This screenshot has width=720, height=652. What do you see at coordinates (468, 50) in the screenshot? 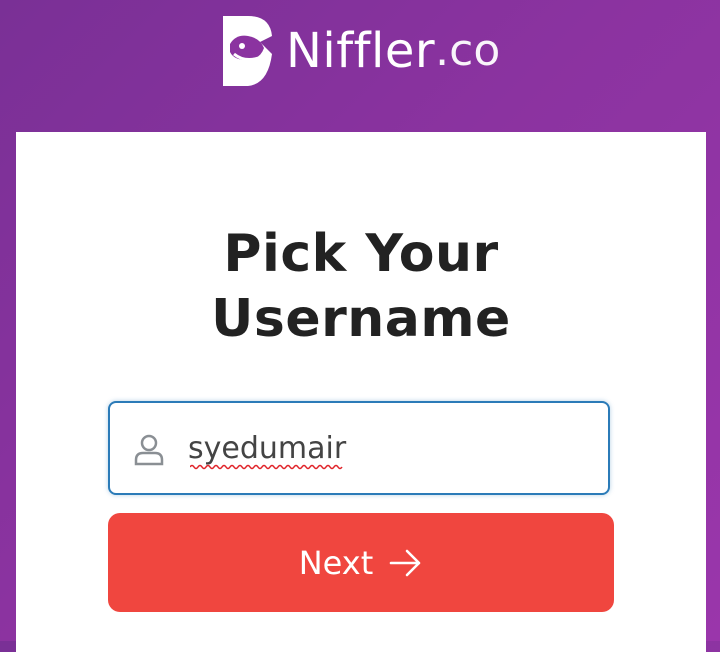
I see `brand-tld: .co` at bounding box center [468, 50].